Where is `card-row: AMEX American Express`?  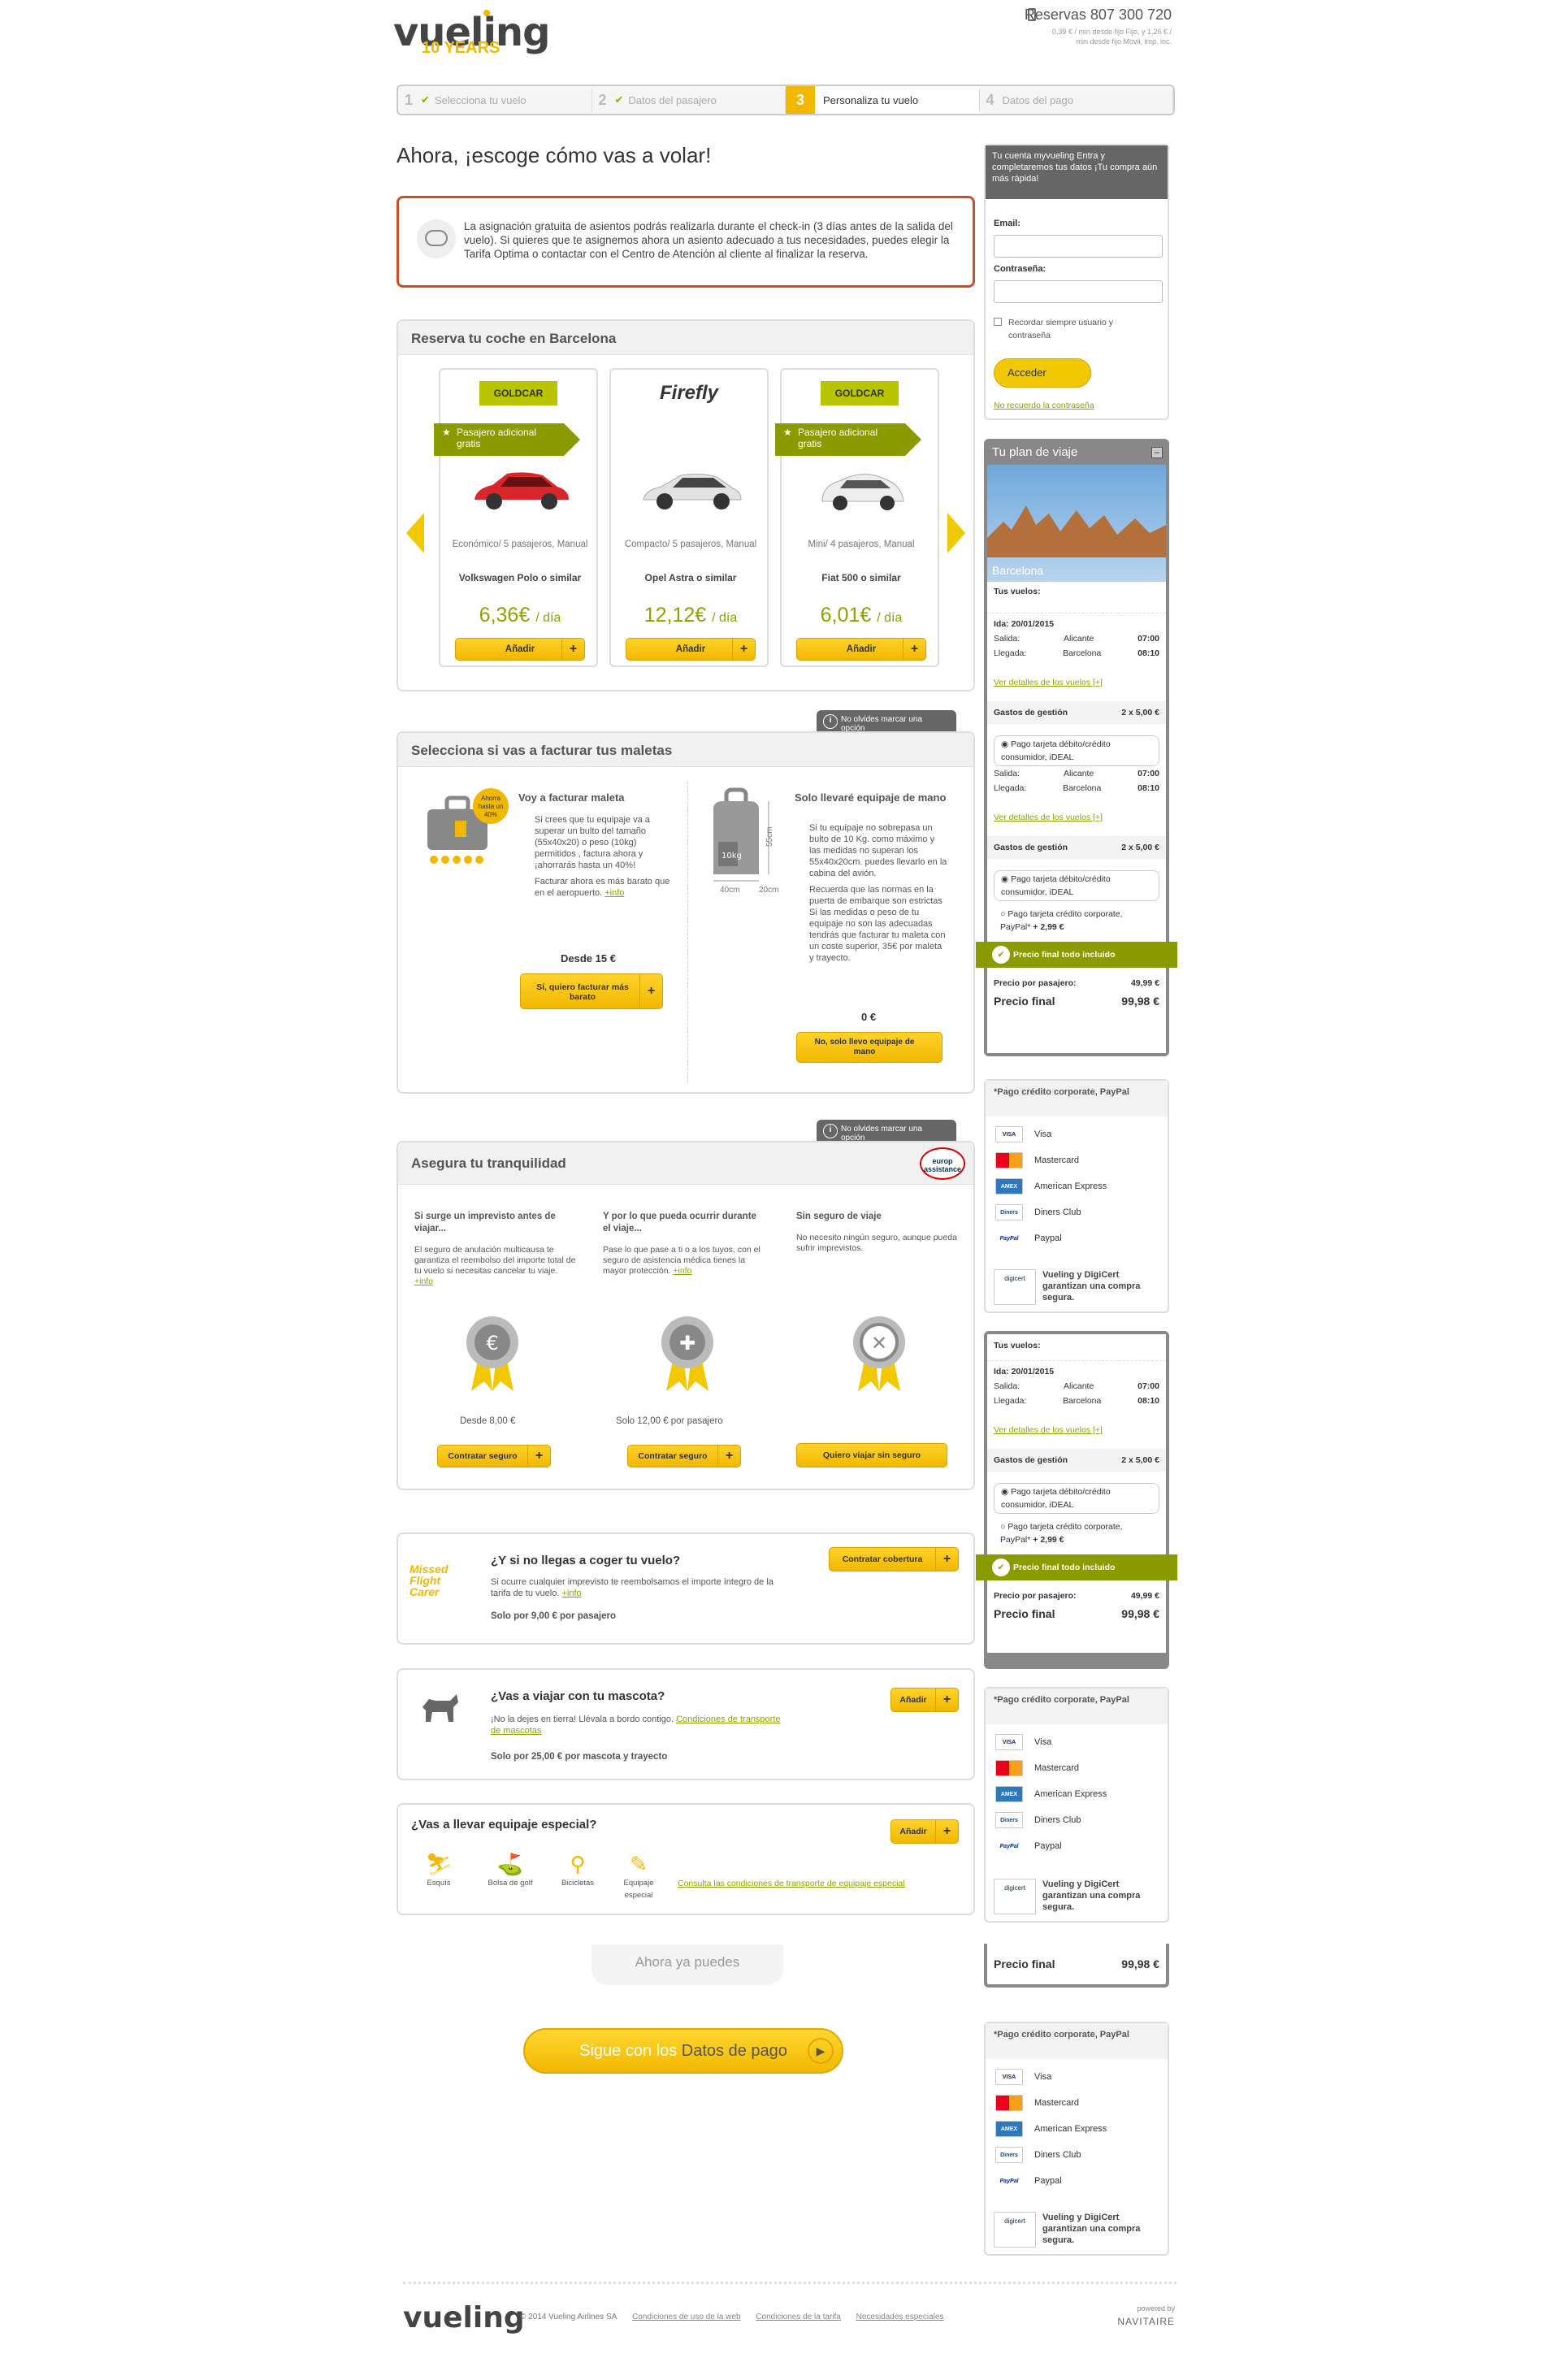
card-row: AMEX American Express is located at coordinates (1077, 1186).